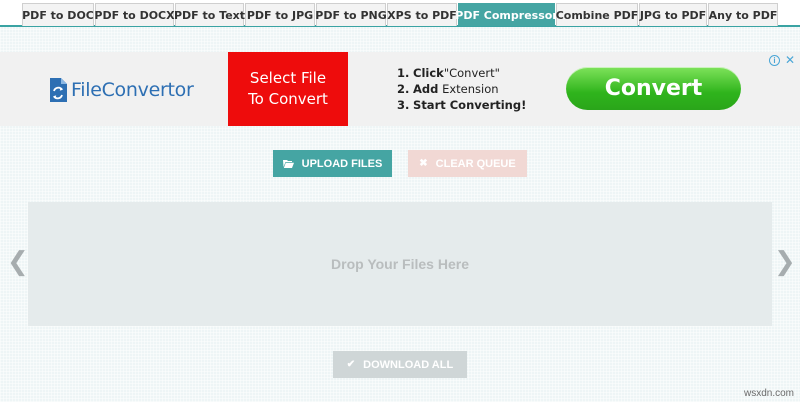  Describe the element at coordinates (403, 89) in the screenshot. I see `ad-step-2-num: 2.` at that location.